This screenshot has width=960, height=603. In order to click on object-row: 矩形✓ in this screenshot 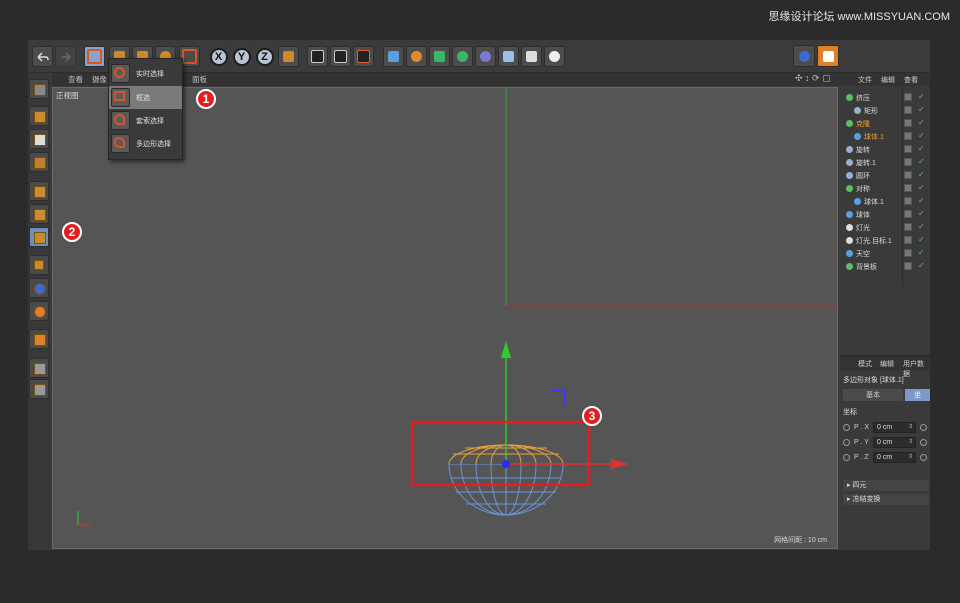, I will do `click(885, 110)`.